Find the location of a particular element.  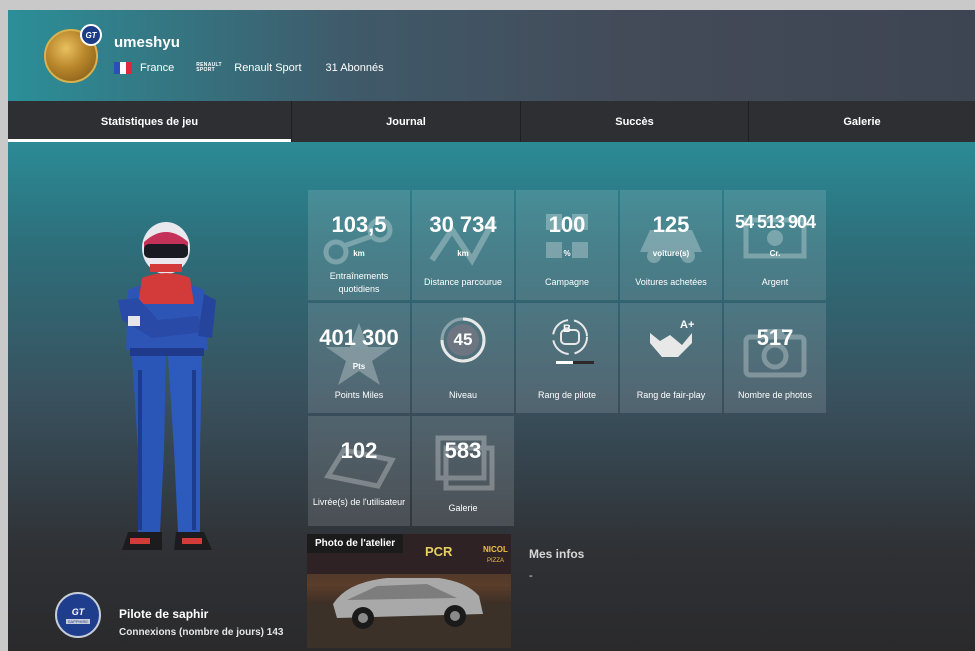

stat-tile-driver-rank: B Rang de pilote is located at coordinates (567, 358).